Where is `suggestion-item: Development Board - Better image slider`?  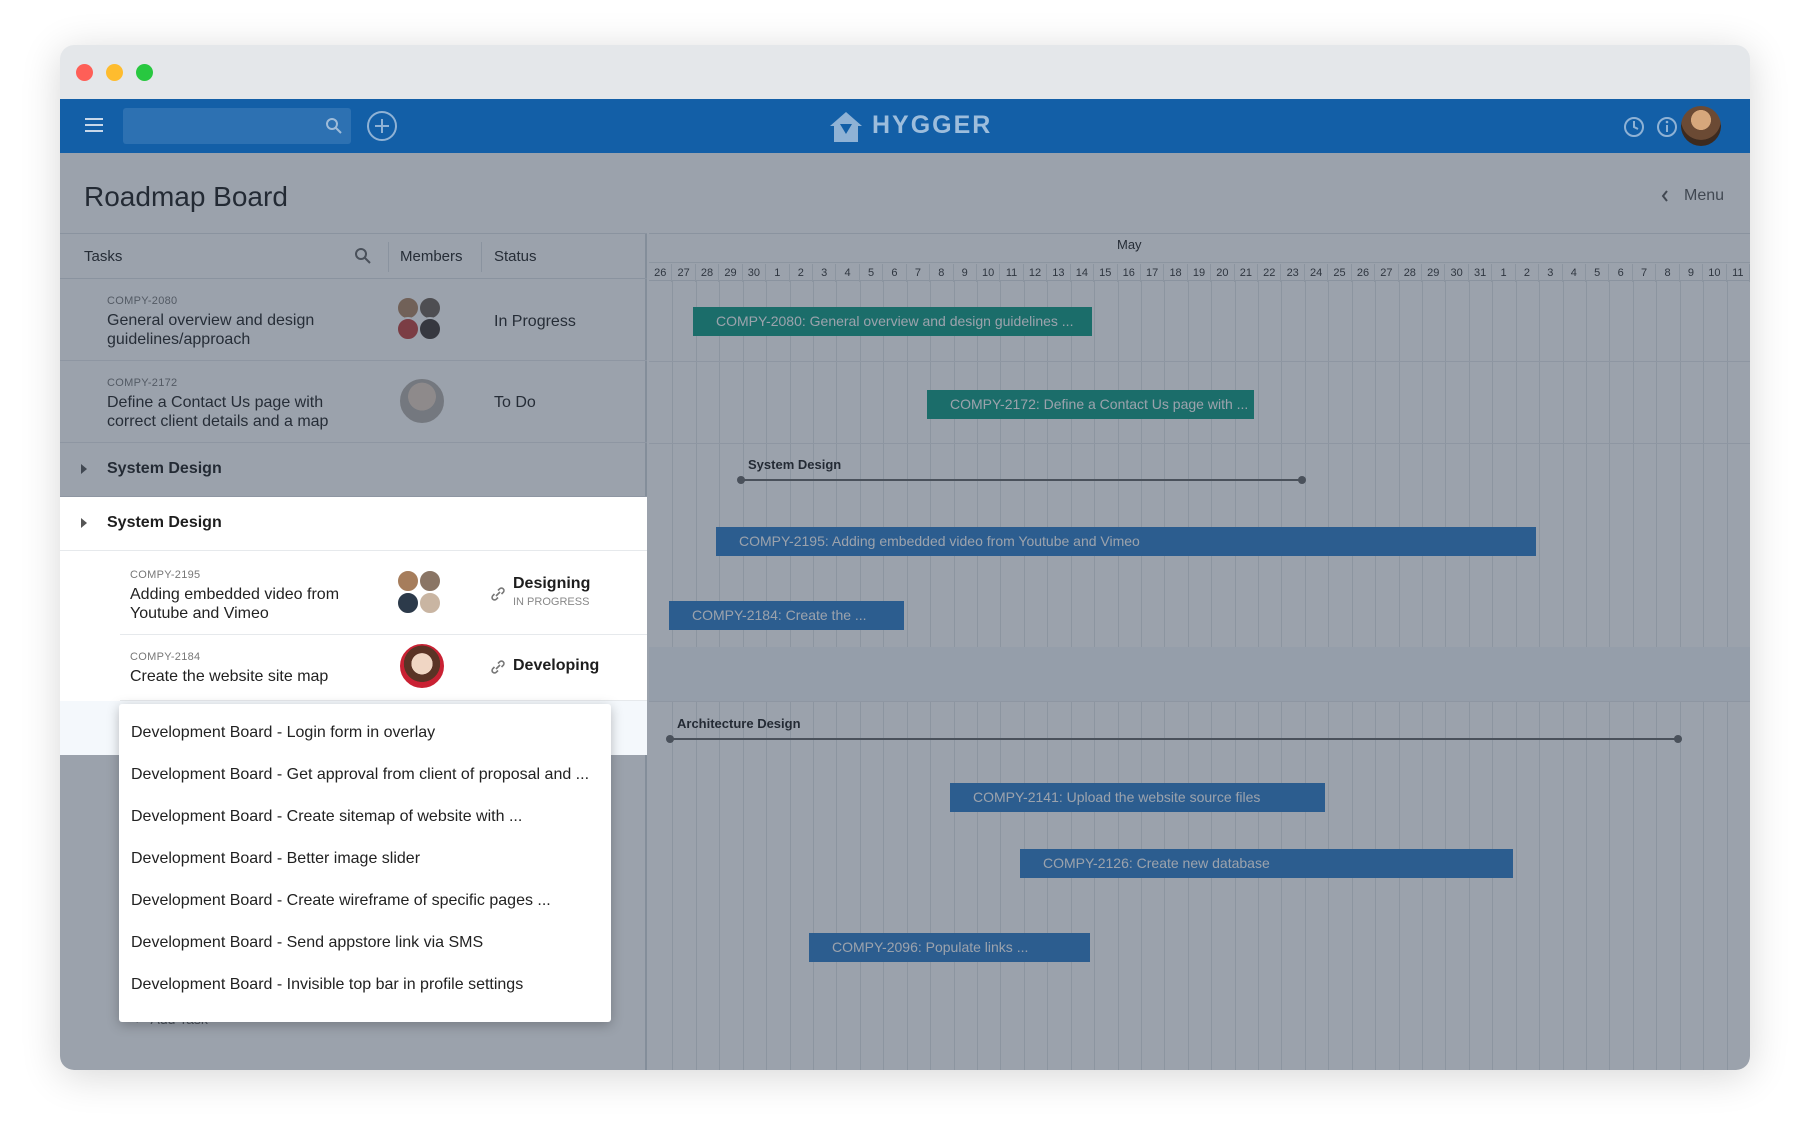 suggestion-item: Development Board - Better image slider is located at coordinates (275, 859).